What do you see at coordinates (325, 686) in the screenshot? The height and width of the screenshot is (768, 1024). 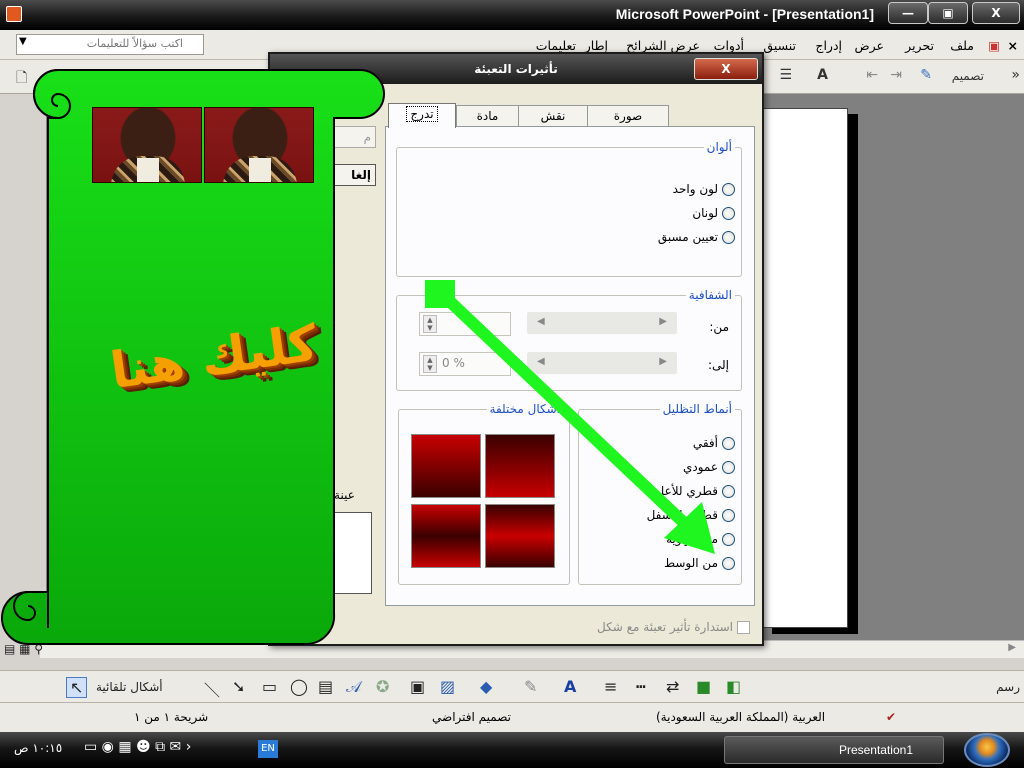 I see `textbox-icon: ▤` at bounding box center [325, 686].